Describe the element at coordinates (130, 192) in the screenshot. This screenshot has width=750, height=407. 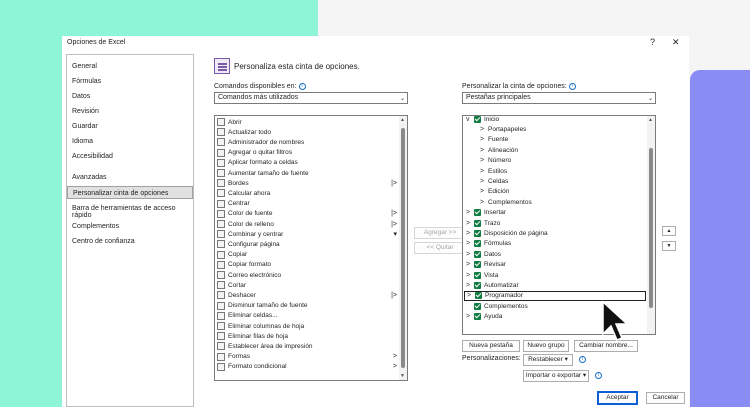
I see `nav-item: Personalizar cinta de opciones` at that location.